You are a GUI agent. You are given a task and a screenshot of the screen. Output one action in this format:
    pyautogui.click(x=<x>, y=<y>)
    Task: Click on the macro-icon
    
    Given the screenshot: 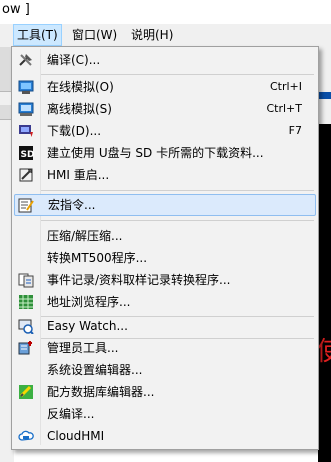 What is the action you would take?
    pyautogui.click(x=26, y=205)
    